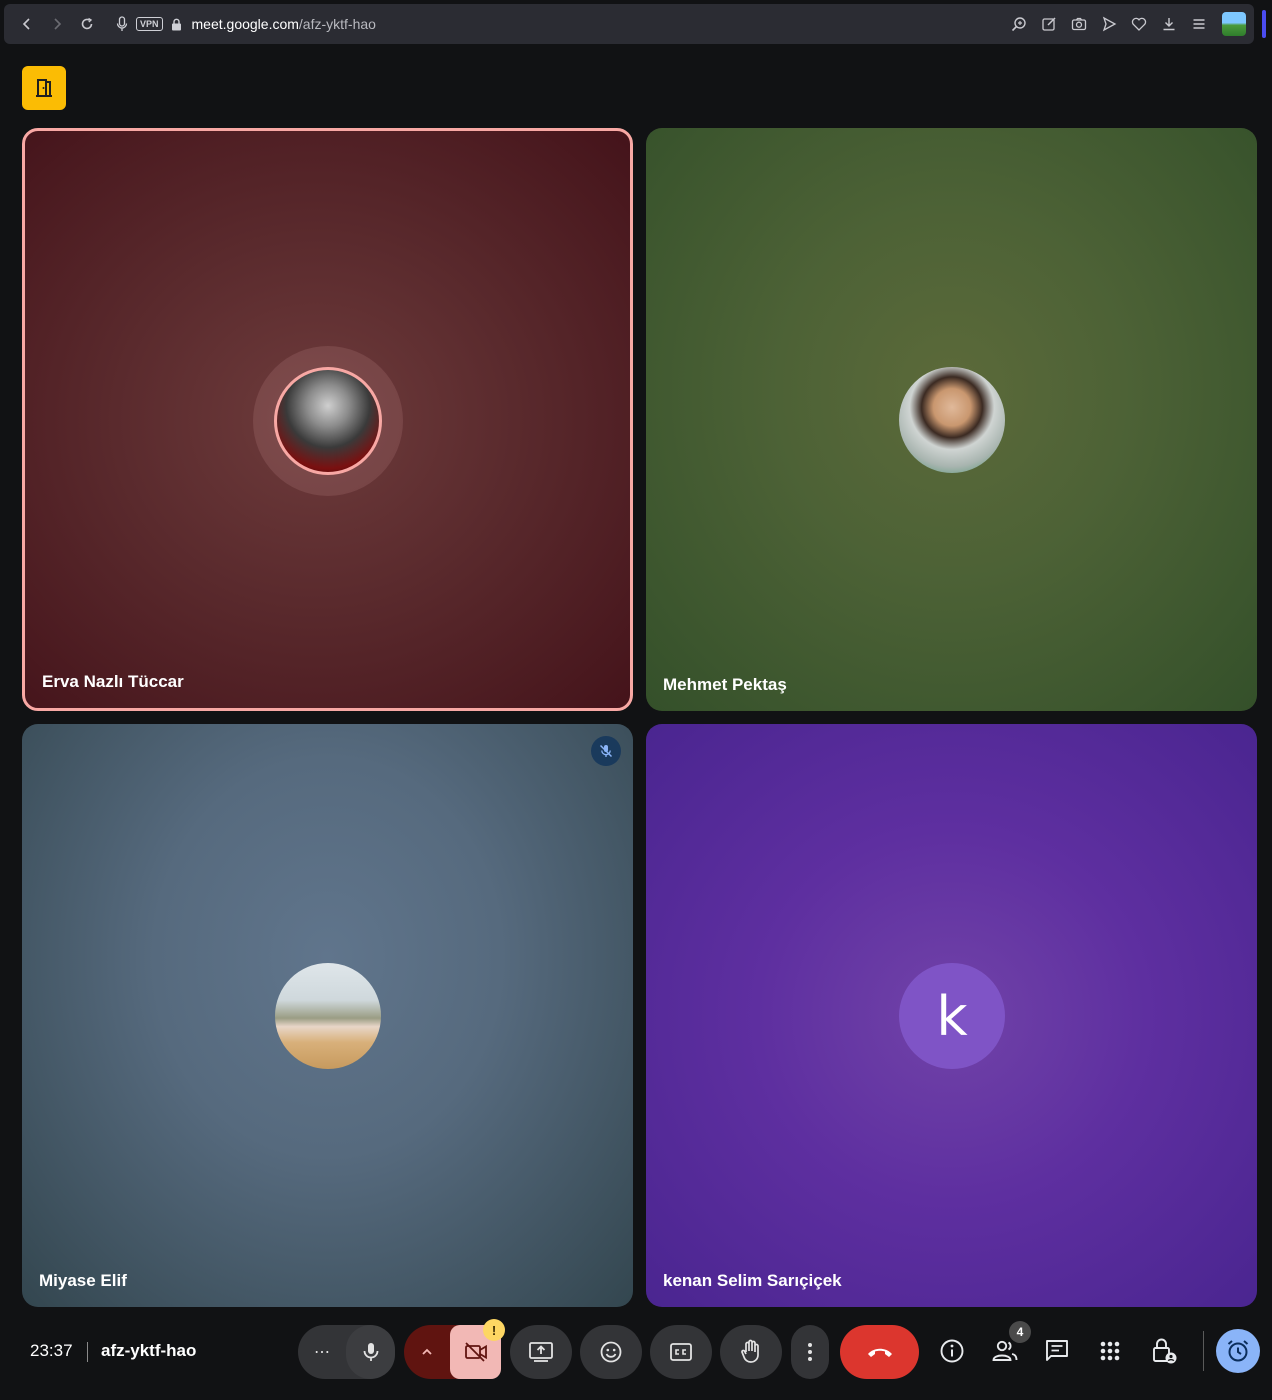 The image size is (1272, 1400). I want to click on participant-name: Mehmet Pektaş, so click(725, 684).